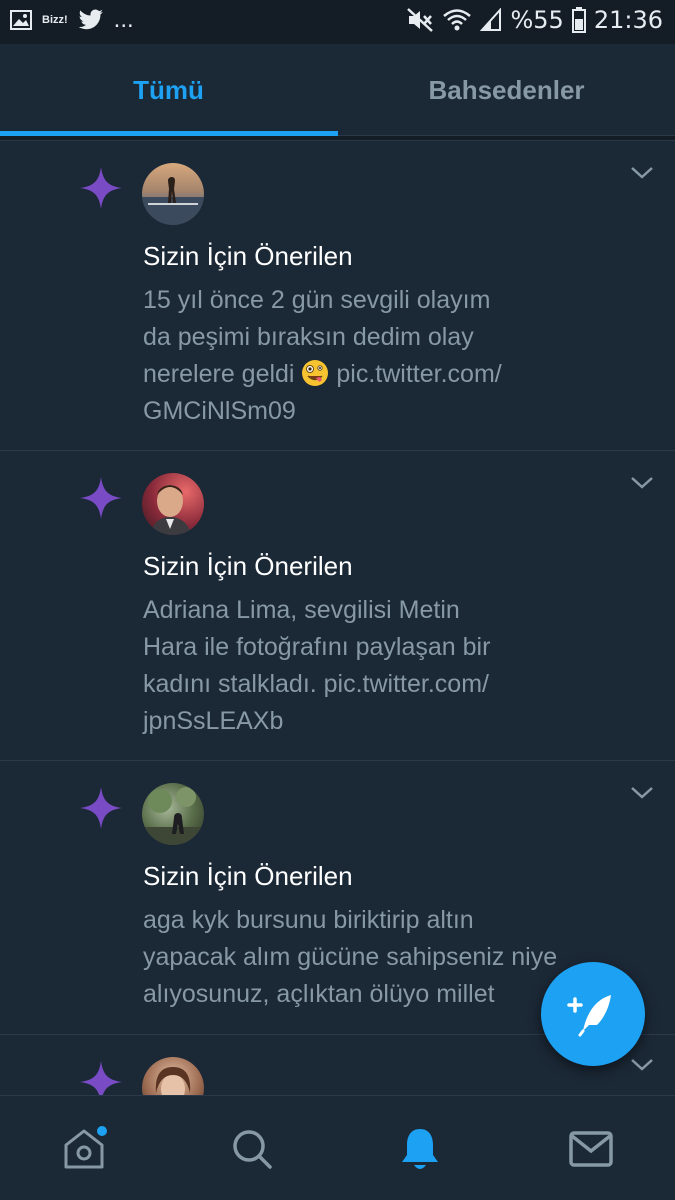  Describe the element at coordinates (491, 19) in the screenshot. I see `signal-icon` at that location.